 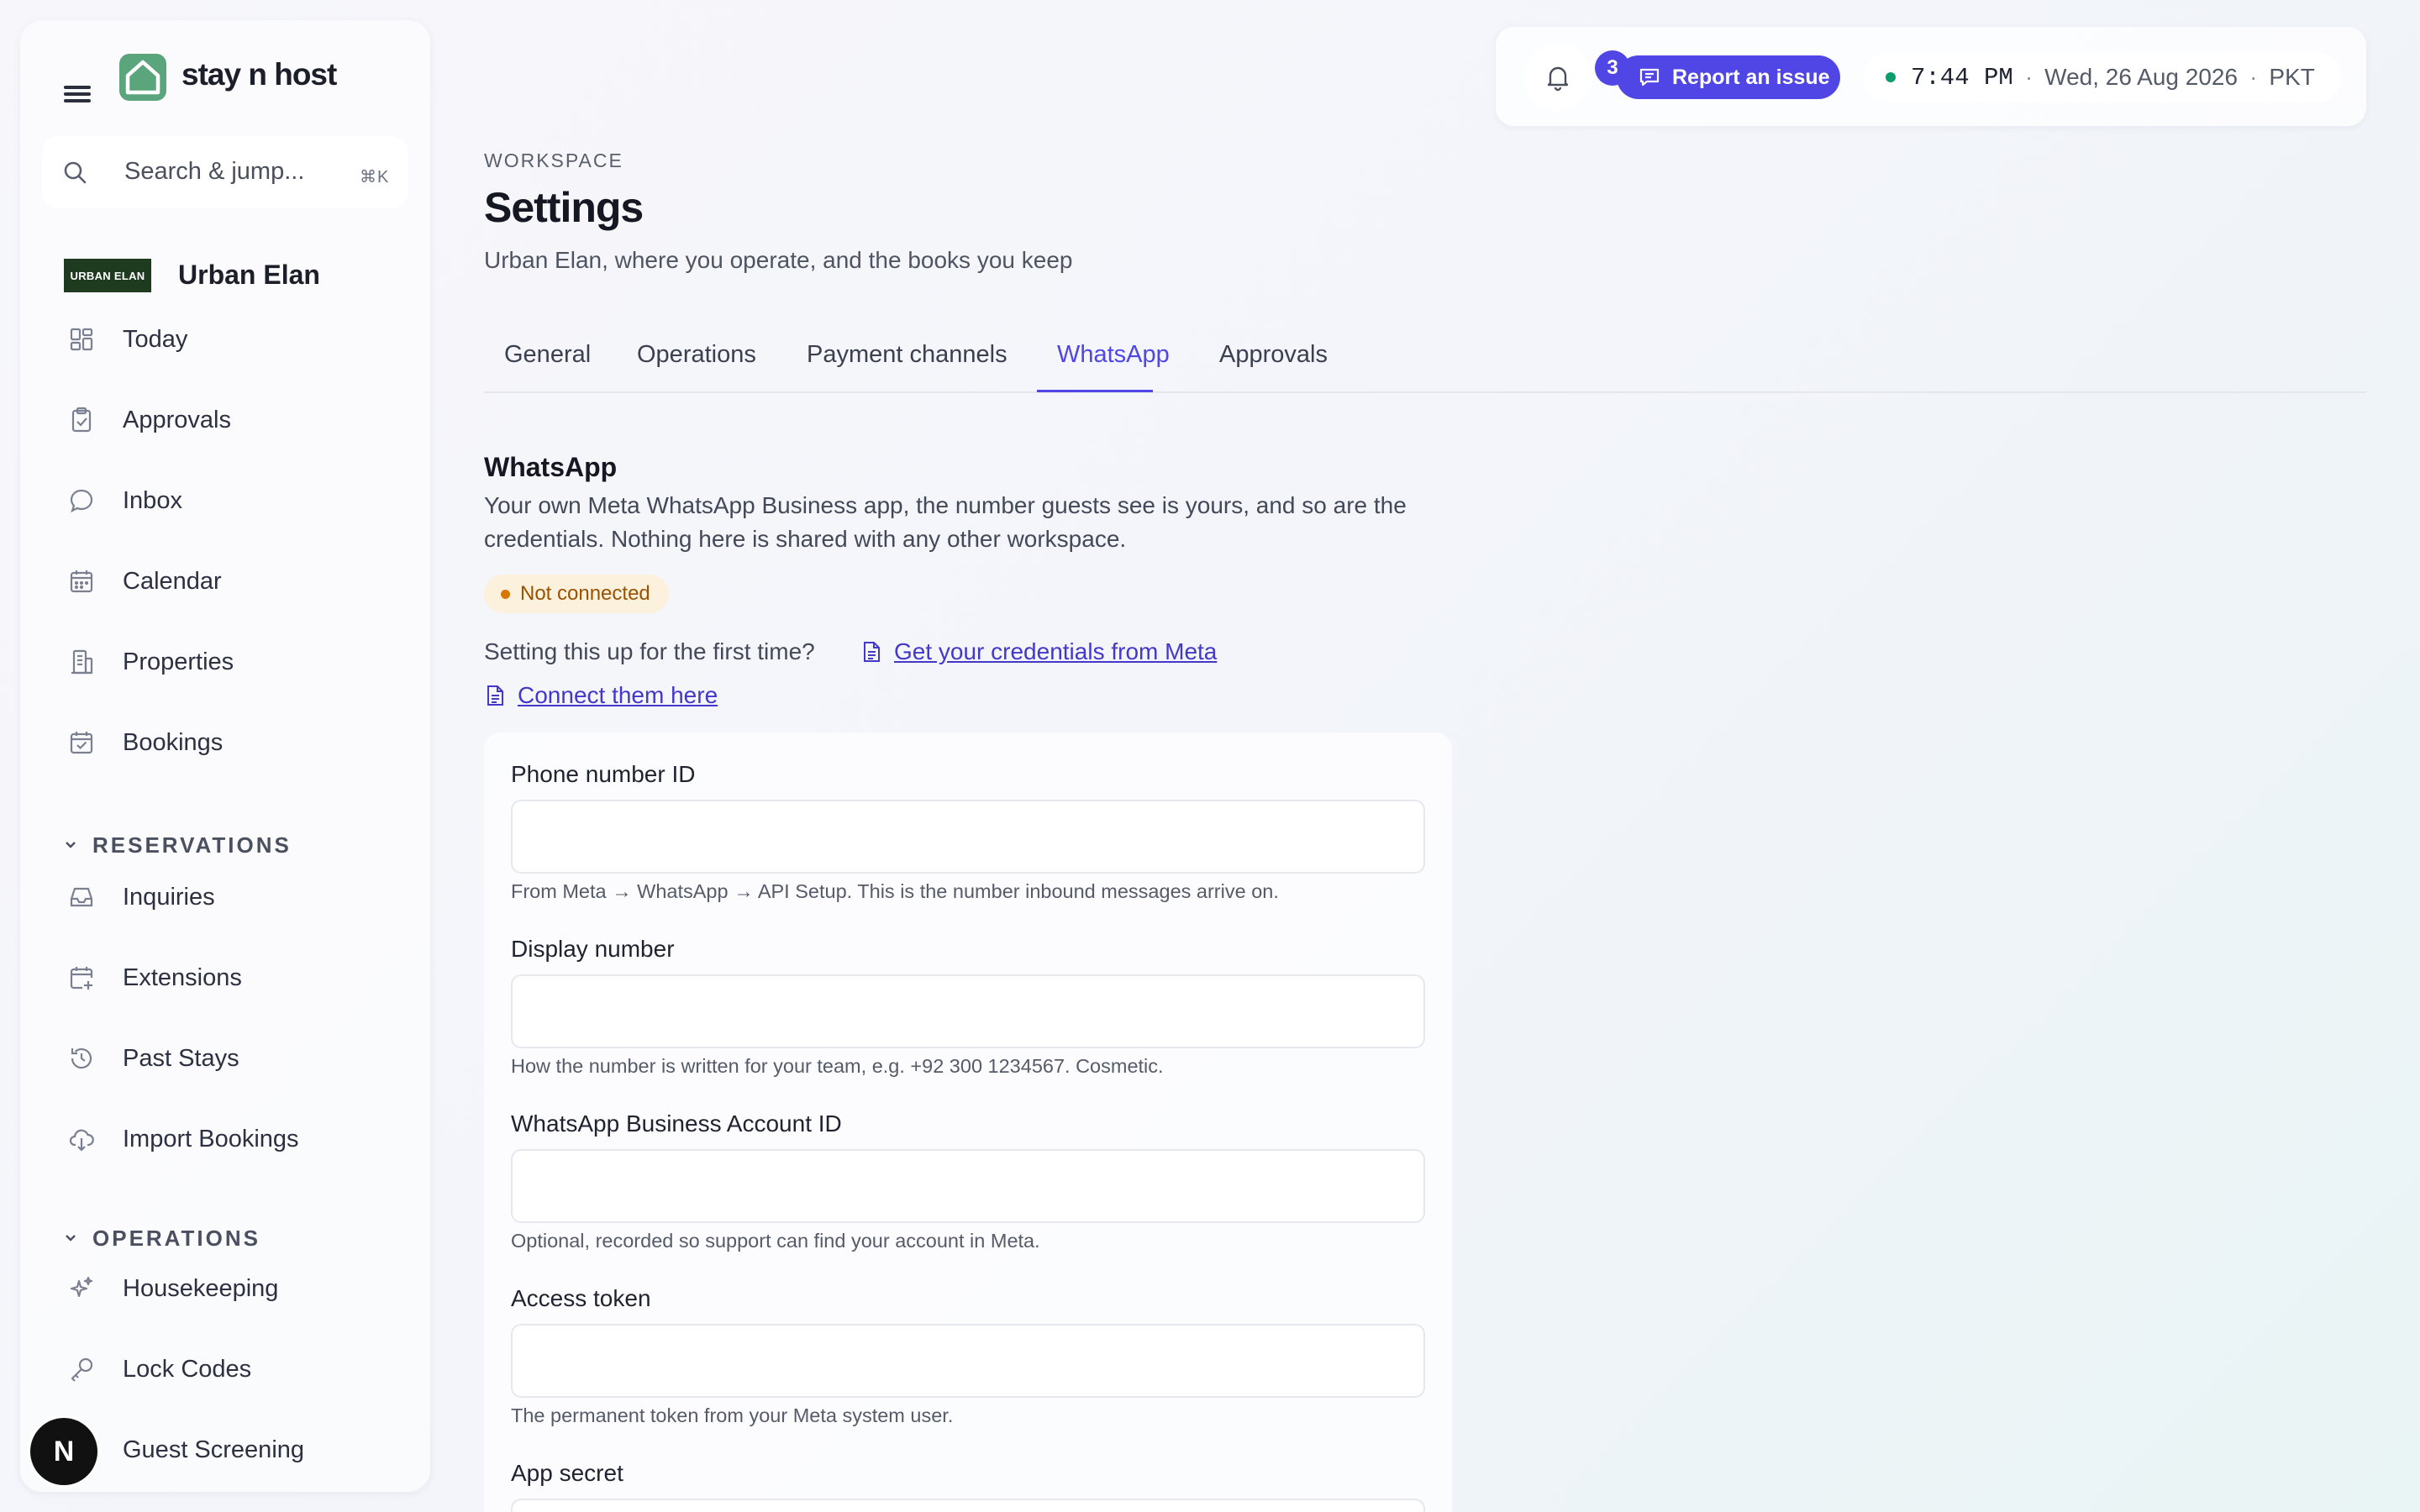 I want to click on sidebar-item-label: Past Stays, so click(x=181, y=1058).